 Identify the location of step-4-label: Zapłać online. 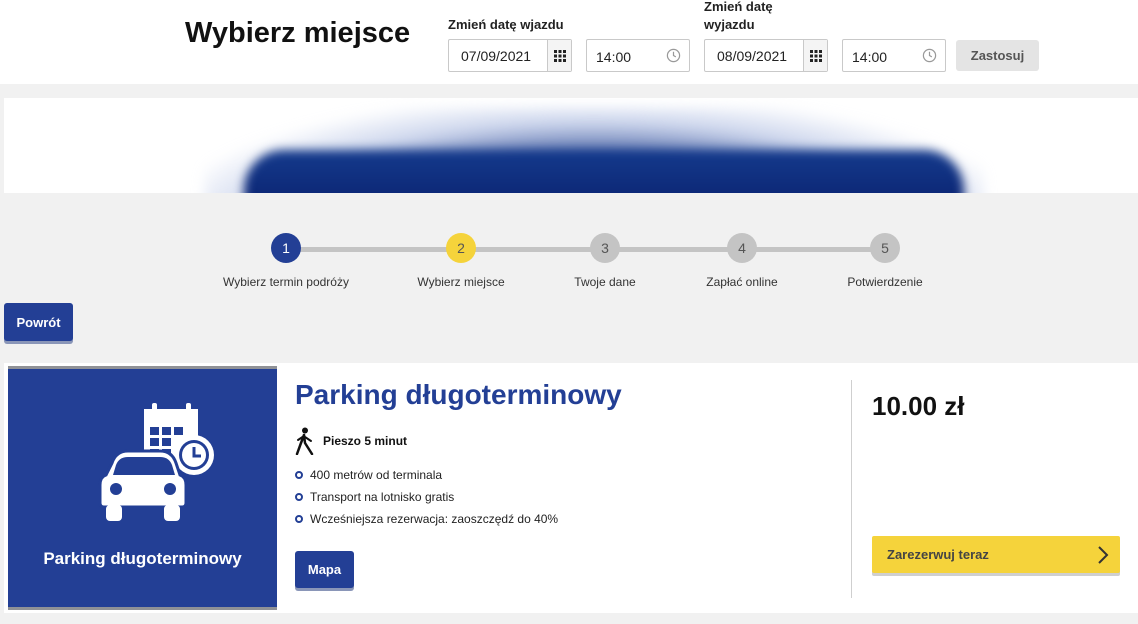
(742, 282).